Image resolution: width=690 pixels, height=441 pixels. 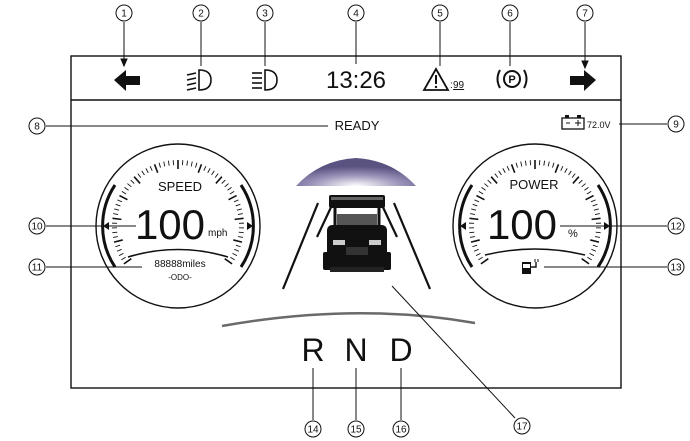 I want to click on left-turn-arrow-icon, so click(x=127, y=80).